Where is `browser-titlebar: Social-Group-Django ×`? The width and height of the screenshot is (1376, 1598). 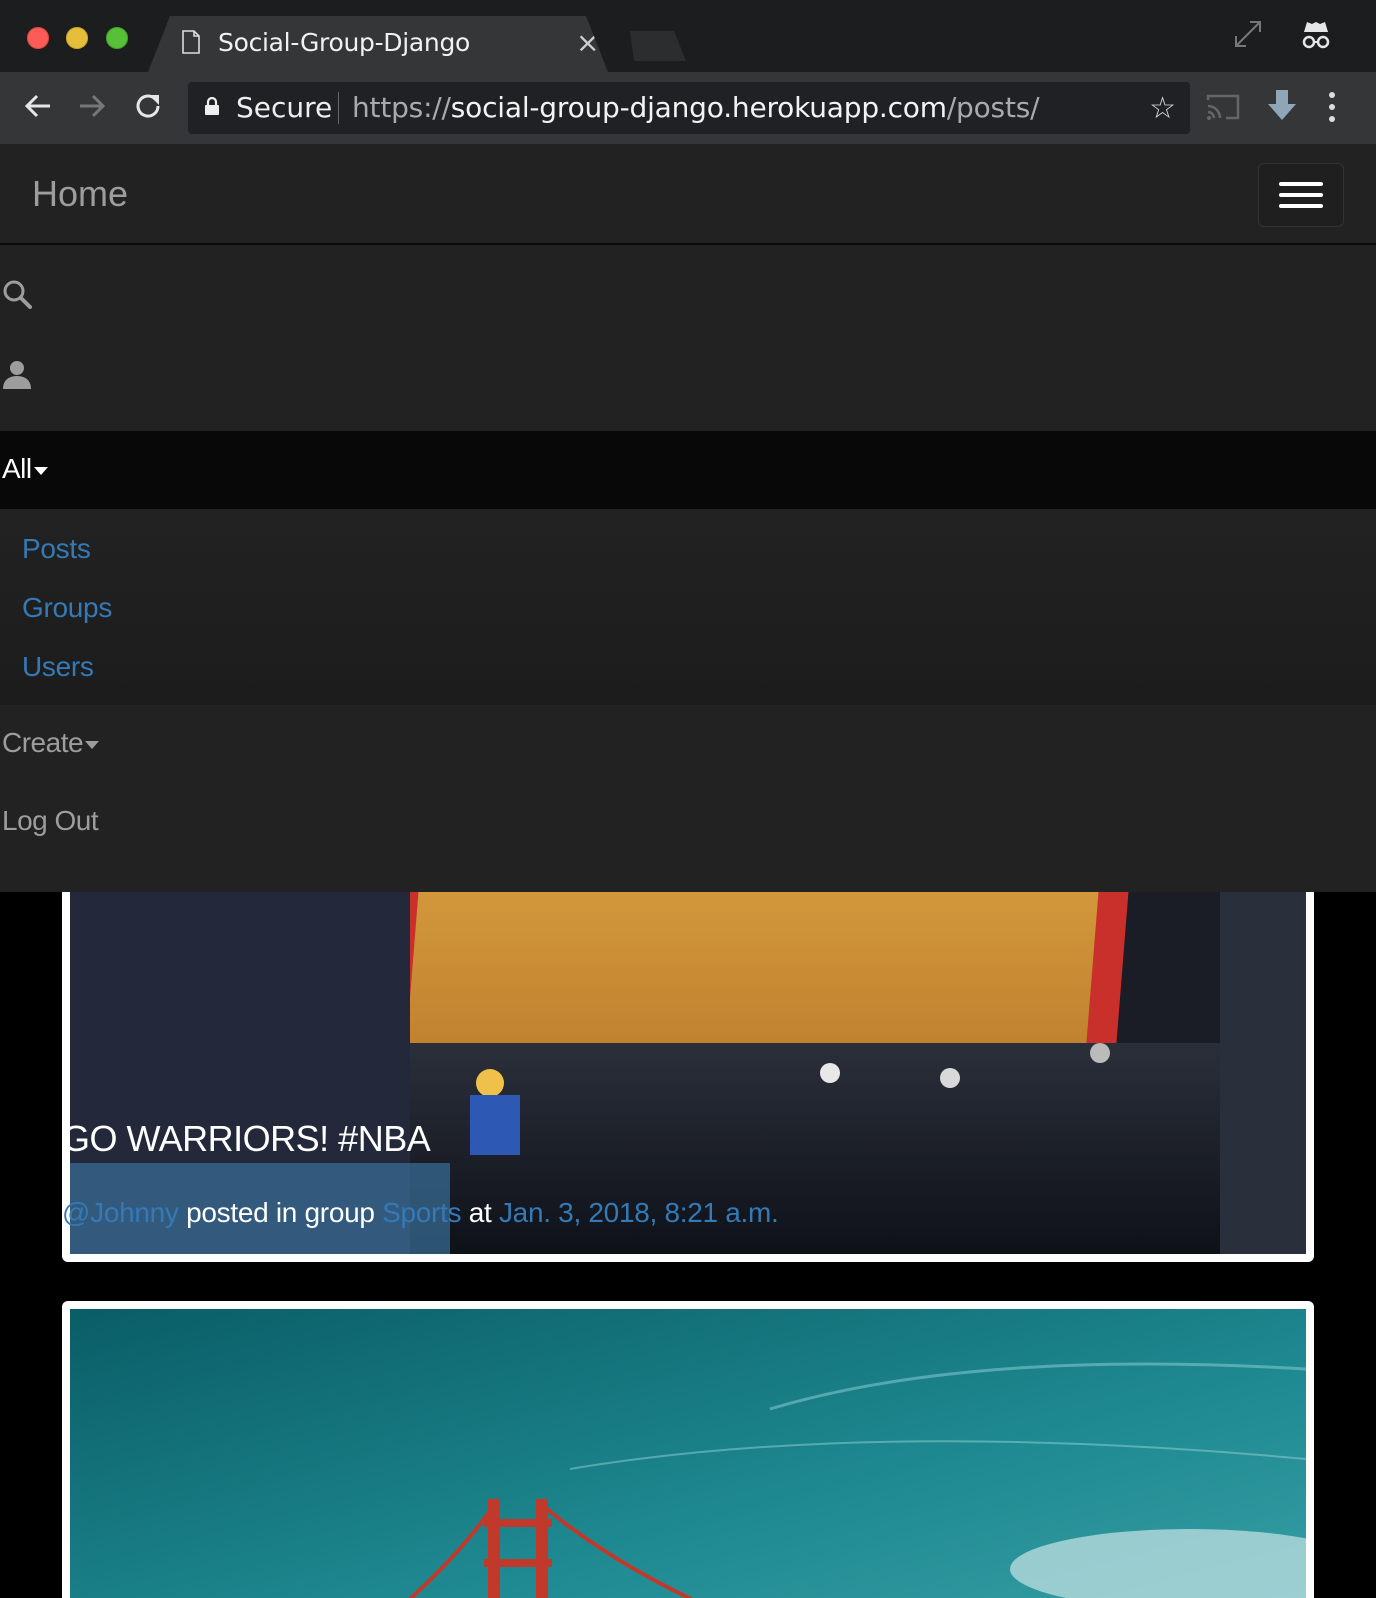 browser-titlebar: Social-Group-Django × is located at coordinates (688, 36).